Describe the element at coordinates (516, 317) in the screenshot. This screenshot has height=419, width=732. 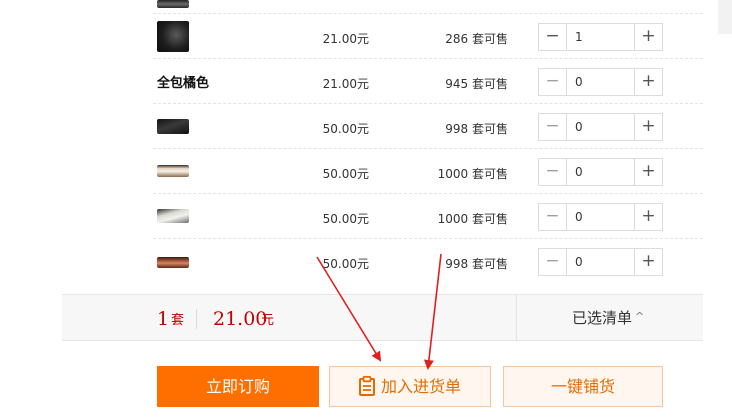
I see `summary-vertical-divider` at that location.